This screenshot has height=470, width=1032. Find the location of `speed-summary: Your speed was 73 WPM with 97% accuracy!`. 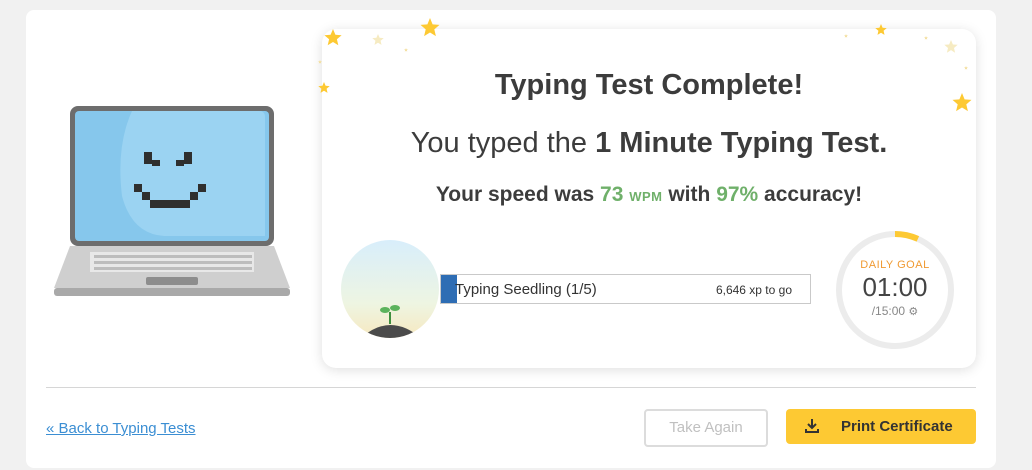

speed-summary: Your speed was 73 WPM with 97% accuracy! is located at coordinates (649, 194).